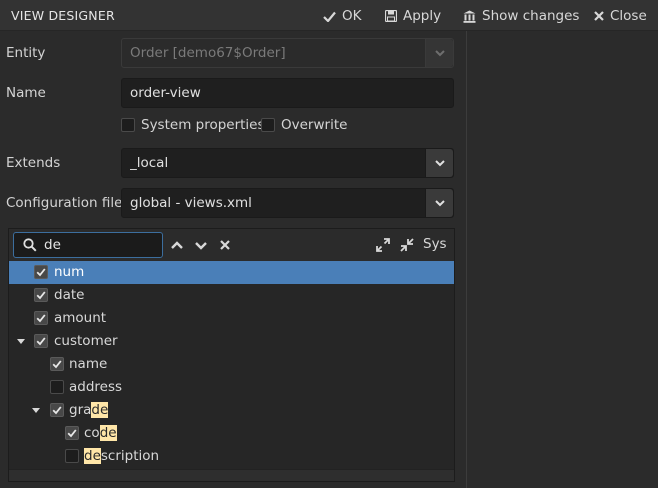 The image size is (658, 488). I want to click on tree-toolbar: Sys, so click(231, 245).